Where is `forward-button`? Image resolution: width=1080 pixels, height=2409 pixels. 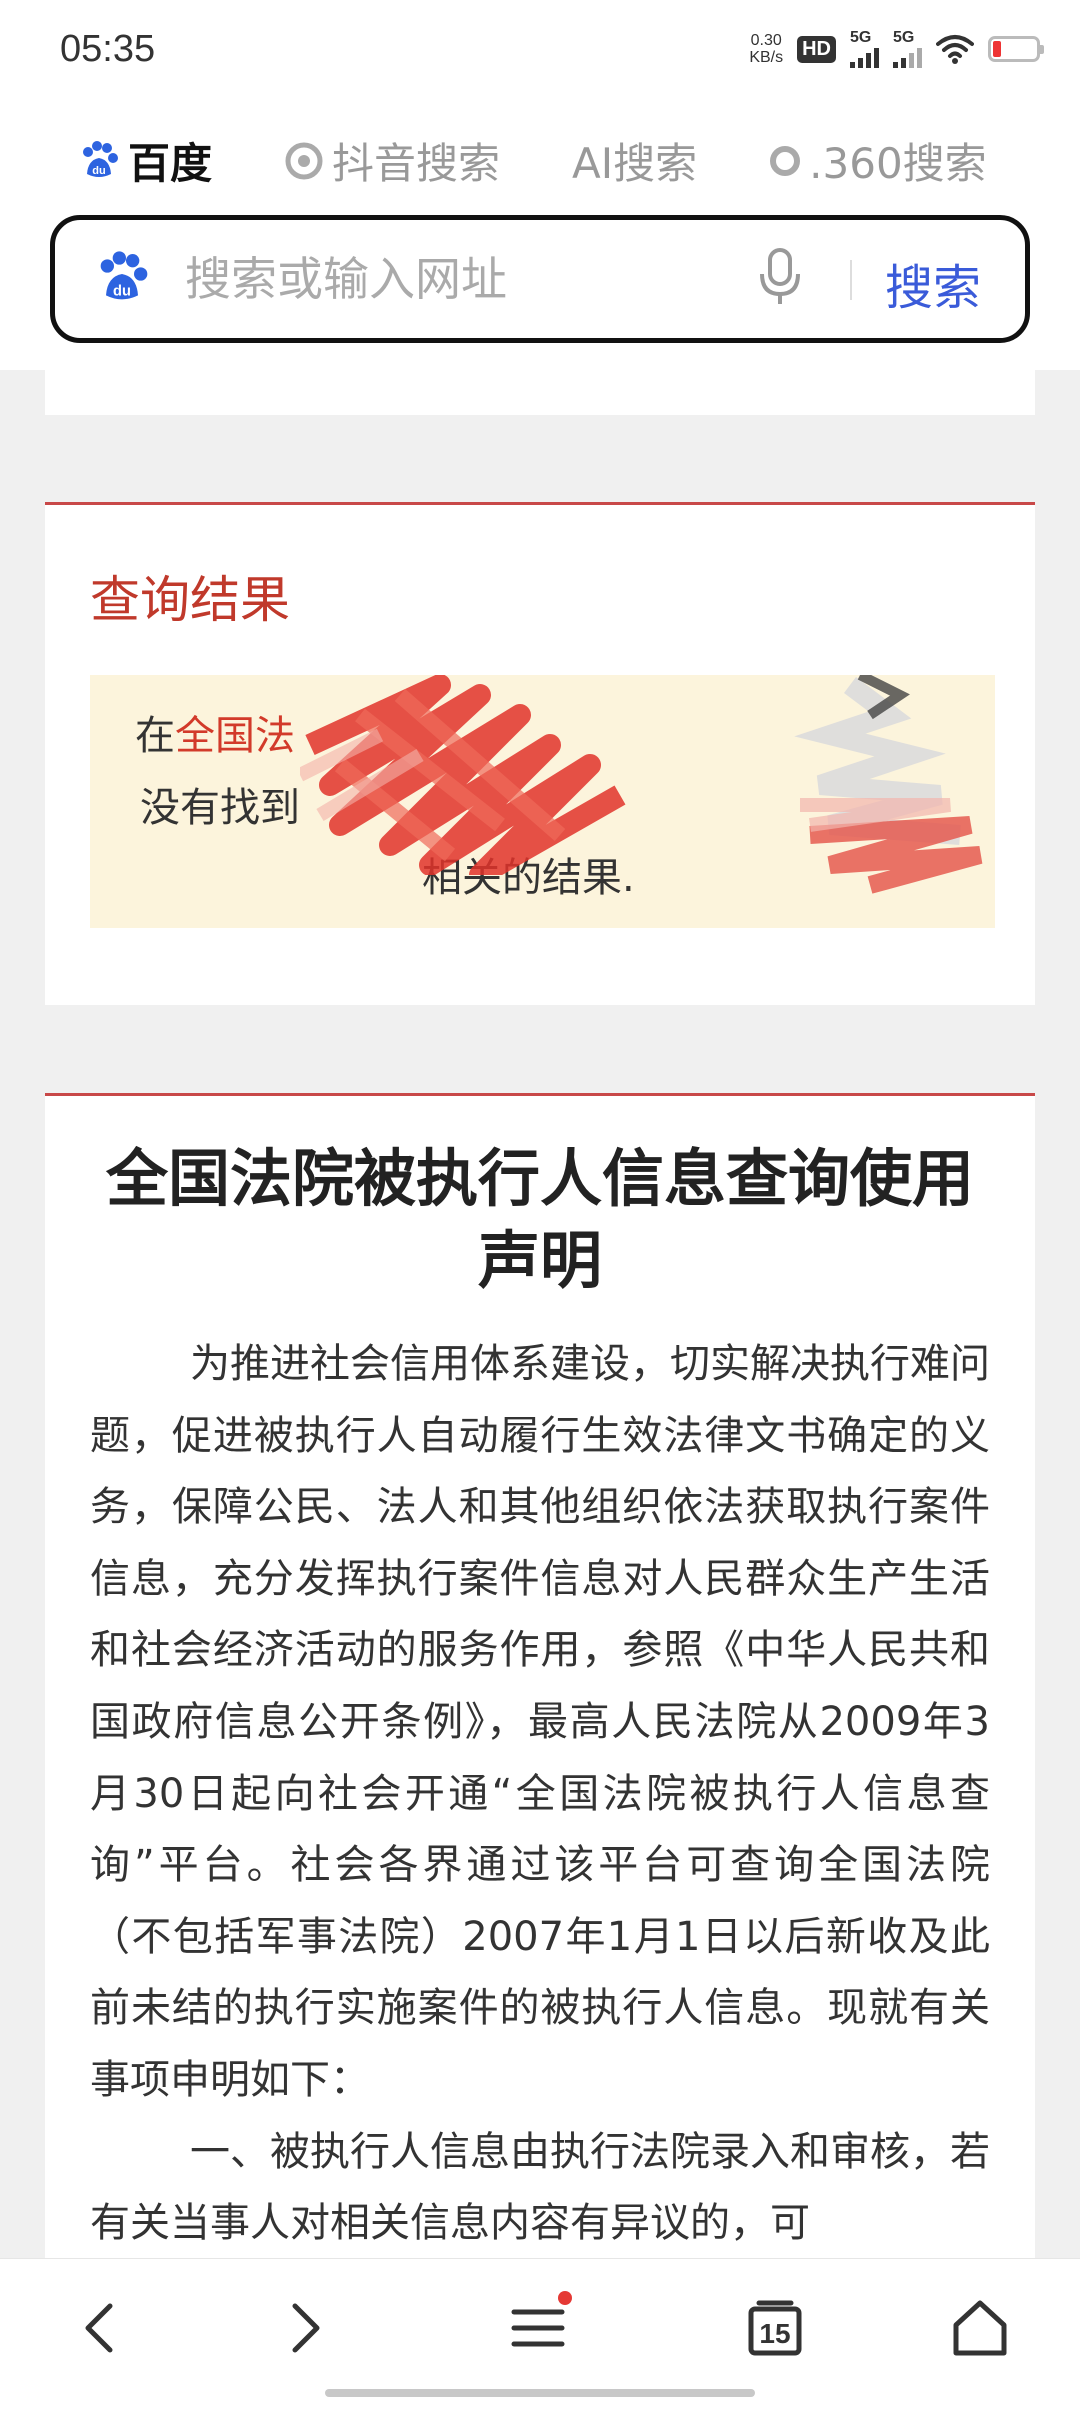 forward-button is located at coordinates (305, 2328).